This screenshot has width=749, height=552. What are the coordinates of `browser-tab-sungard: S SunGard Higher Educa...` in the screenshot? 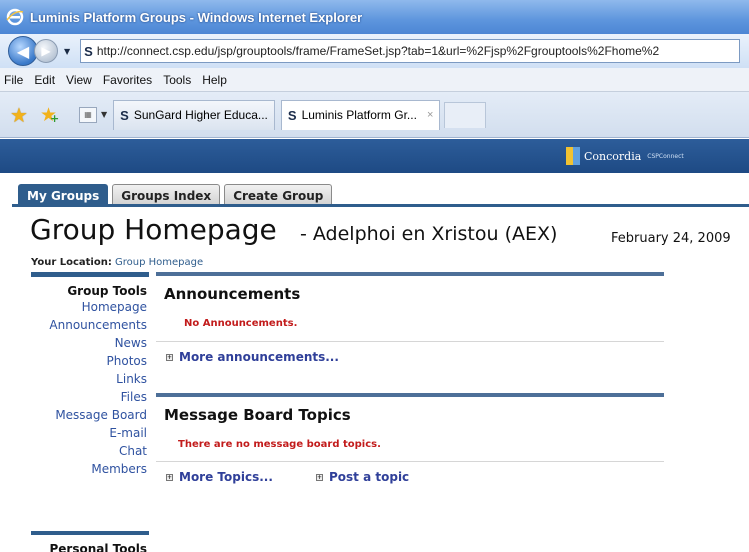 It's located at (194, 114).